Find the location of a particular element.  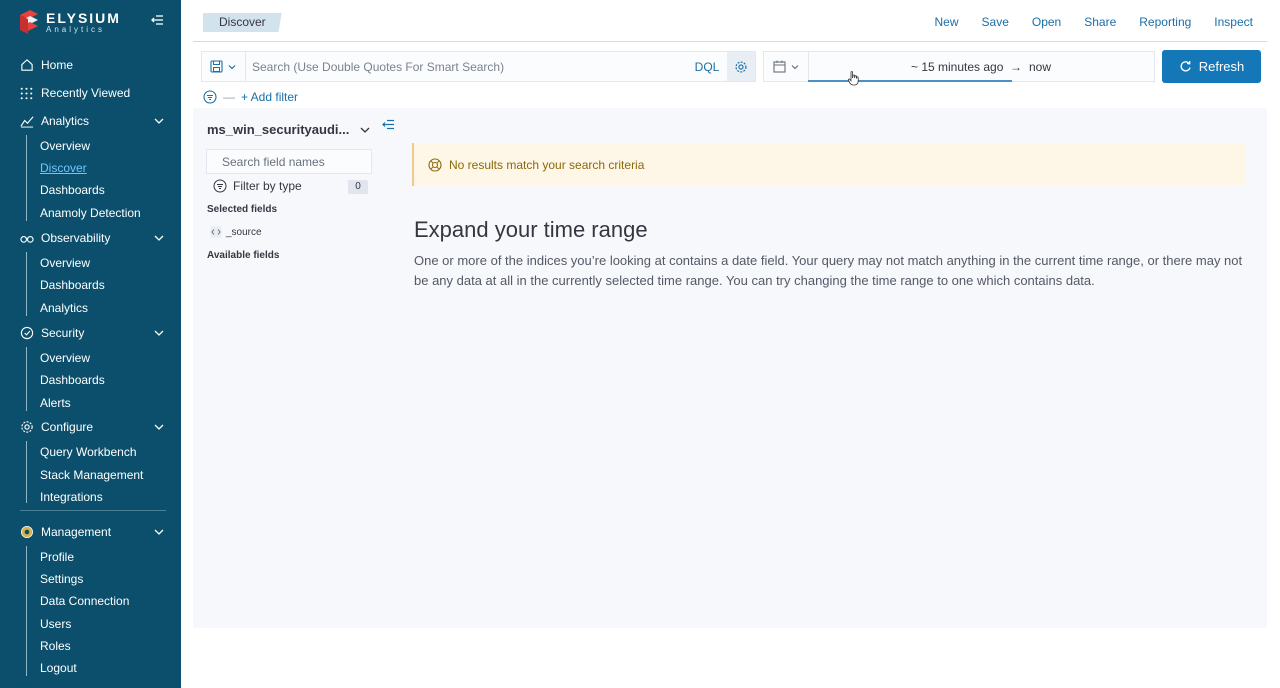

sidebar-divider is located at coordinates (93, 510).